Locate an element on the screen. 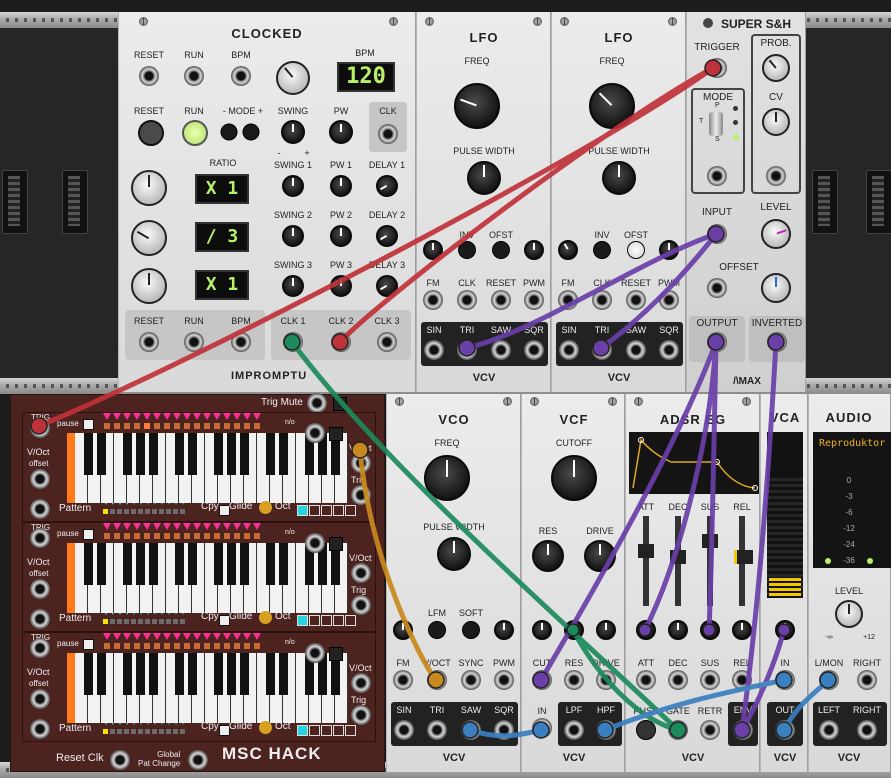  swing2-knob is located at coordinates (293, 236).